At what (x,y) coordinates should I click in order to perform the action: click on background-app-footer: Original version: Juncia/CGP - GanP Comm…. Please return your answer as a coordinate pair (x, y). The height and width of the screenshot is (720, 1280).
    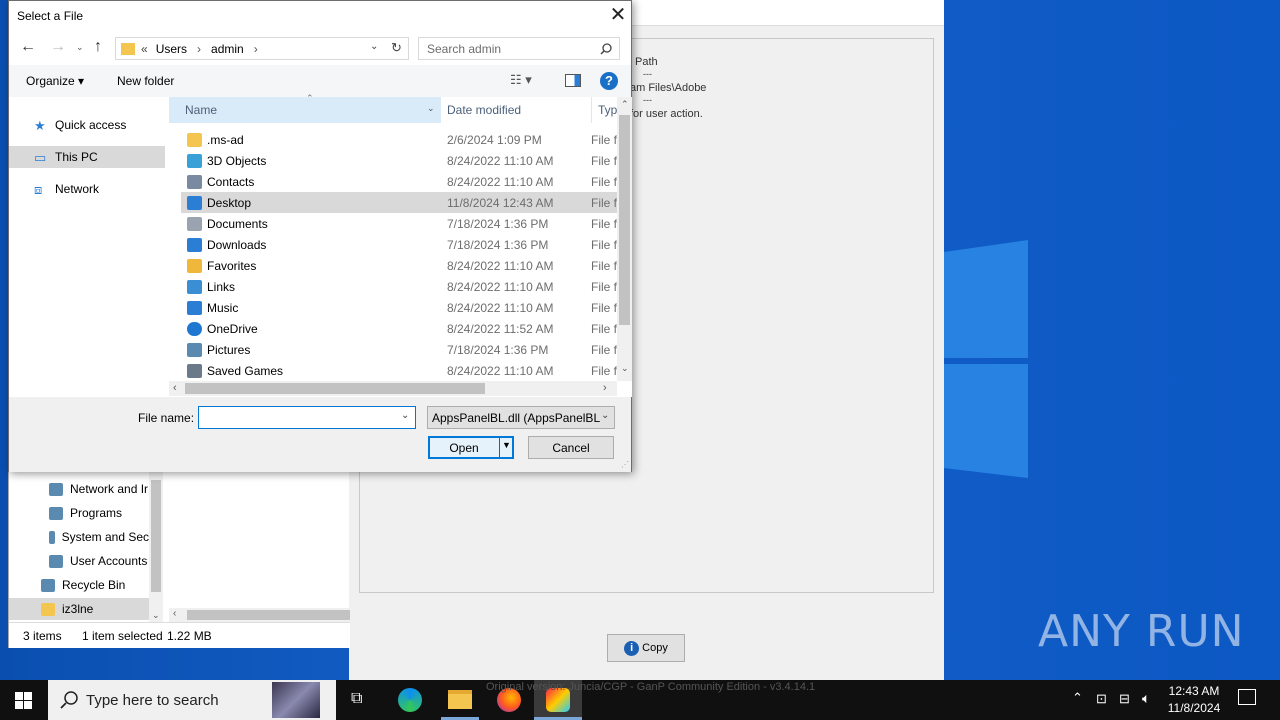
    Looking at the image, I should click on (651, 687).